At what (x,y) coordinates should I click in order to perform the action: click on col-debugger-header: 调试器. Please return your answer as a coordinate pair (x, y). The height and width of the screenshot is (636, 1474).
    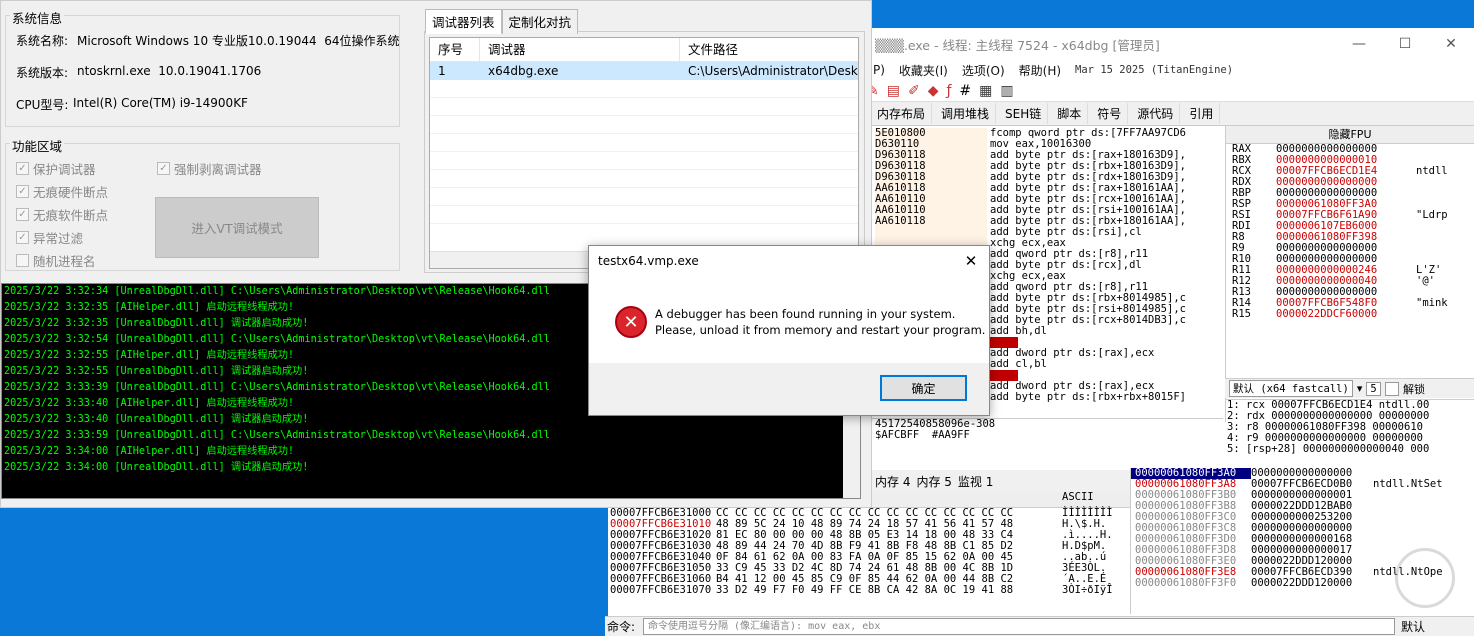
    Looking at the image, I should click on (580, 49).